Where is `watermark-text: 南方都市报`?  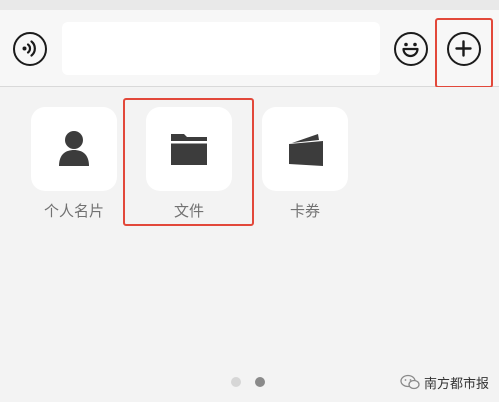 watermark-text: 南方都市报 is located at coordinates (457, 384).